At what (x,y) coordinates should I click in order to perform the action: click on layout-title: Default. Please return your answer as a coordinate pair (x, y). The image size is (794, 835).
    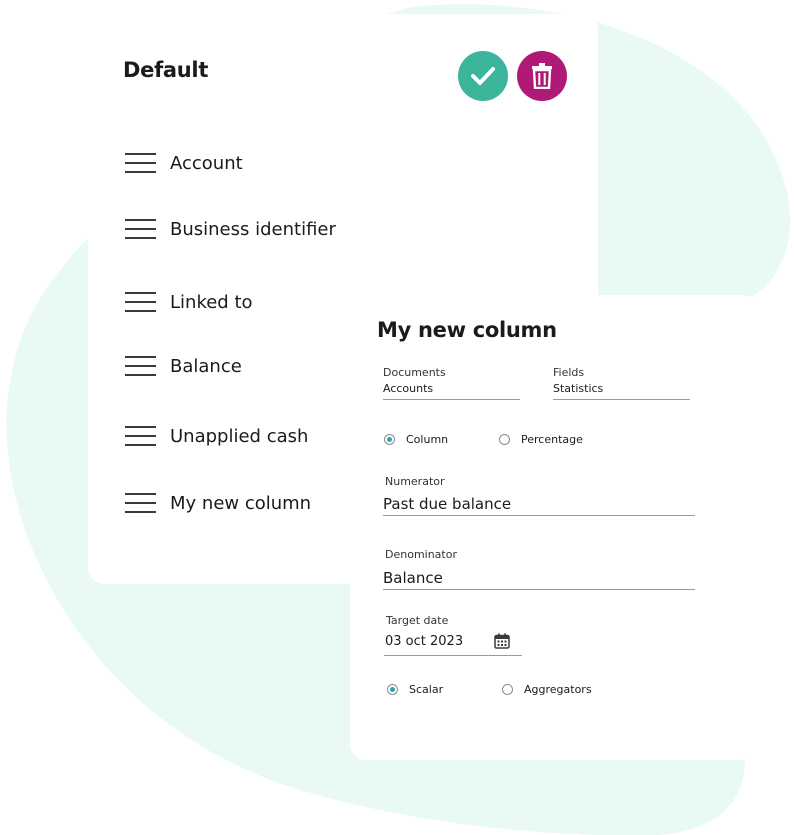
    Looking at the image, I should click on (166, 70).